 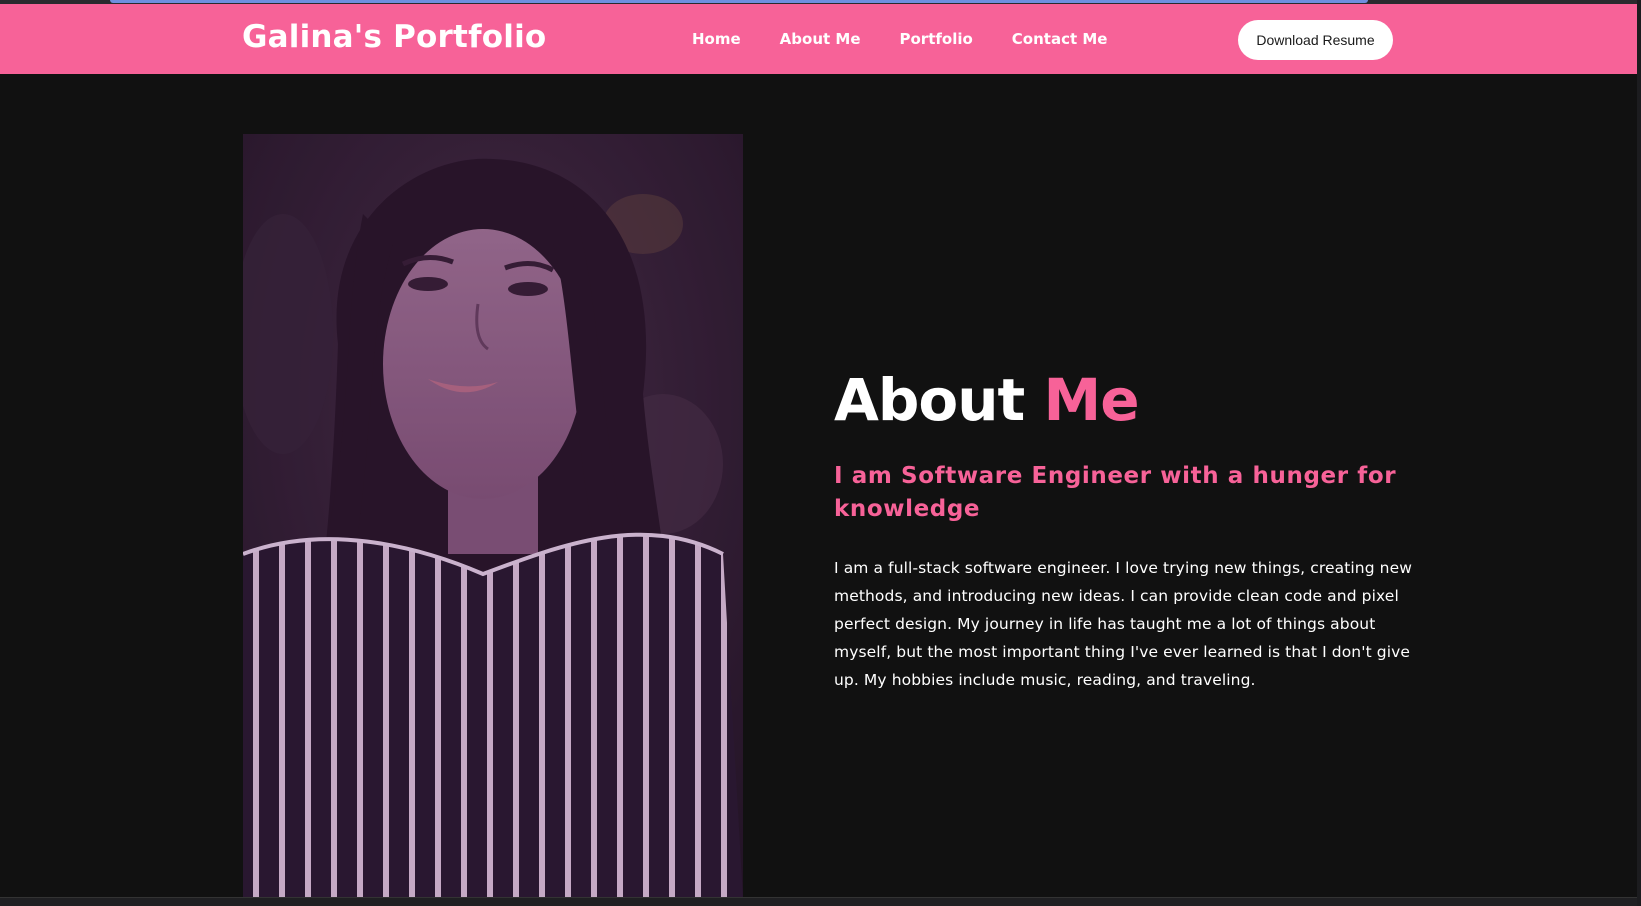 I want to click on address-bar-edge, so click(x=739, y=1).